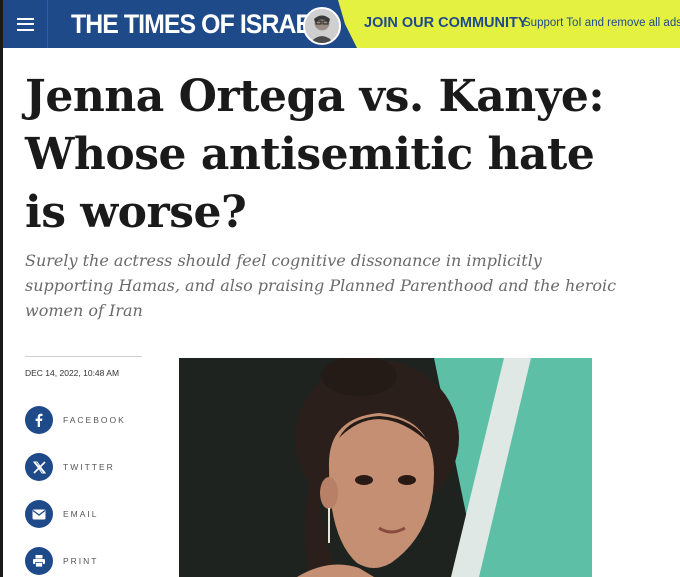 This screenshot has width=680, height=577. I want to click on share-email-button: EMAIL, so click(62, 514).